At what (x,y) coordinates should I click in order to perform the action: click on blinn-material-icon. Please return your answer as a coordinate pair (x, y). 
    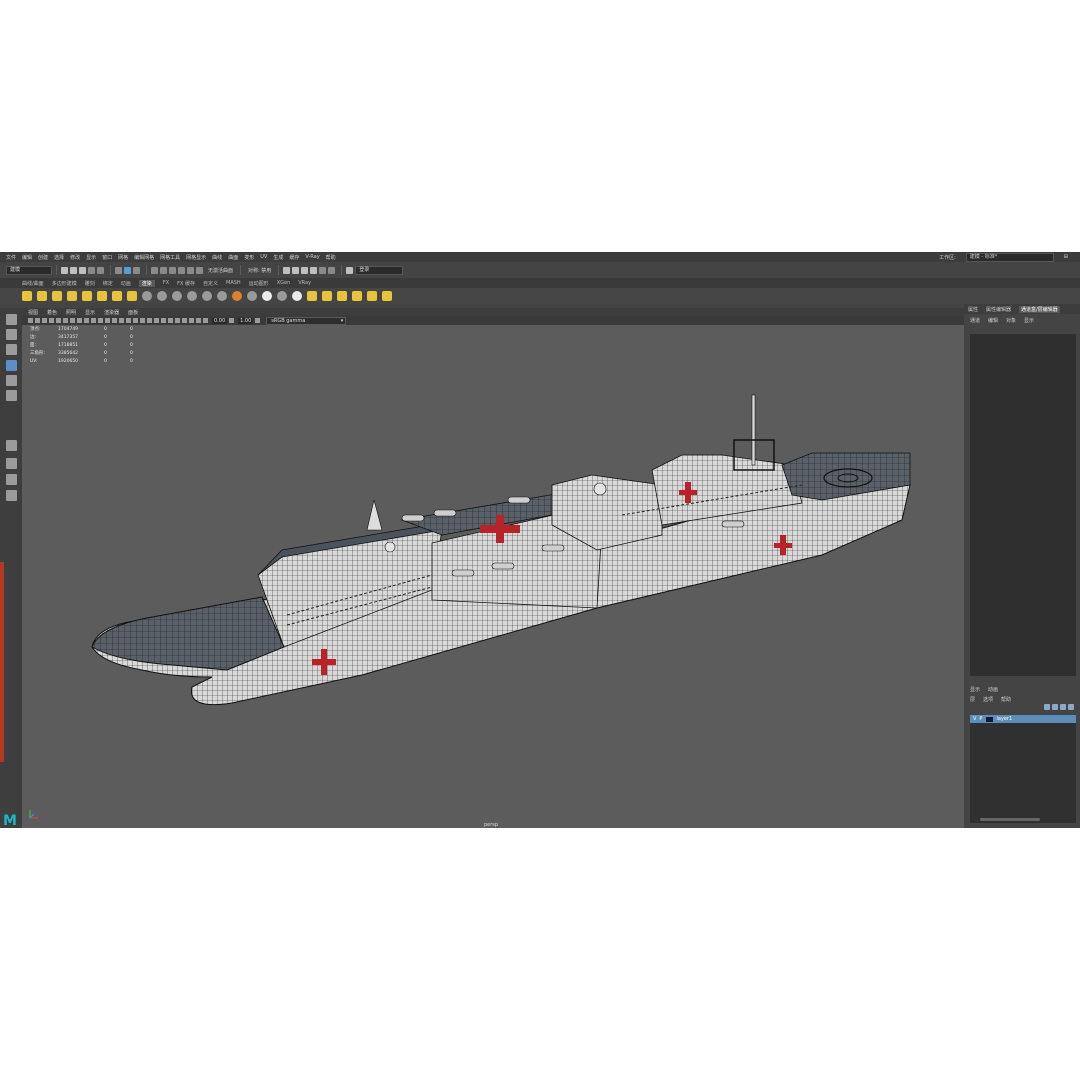
    Looking at the image, I should click on (147, 296).